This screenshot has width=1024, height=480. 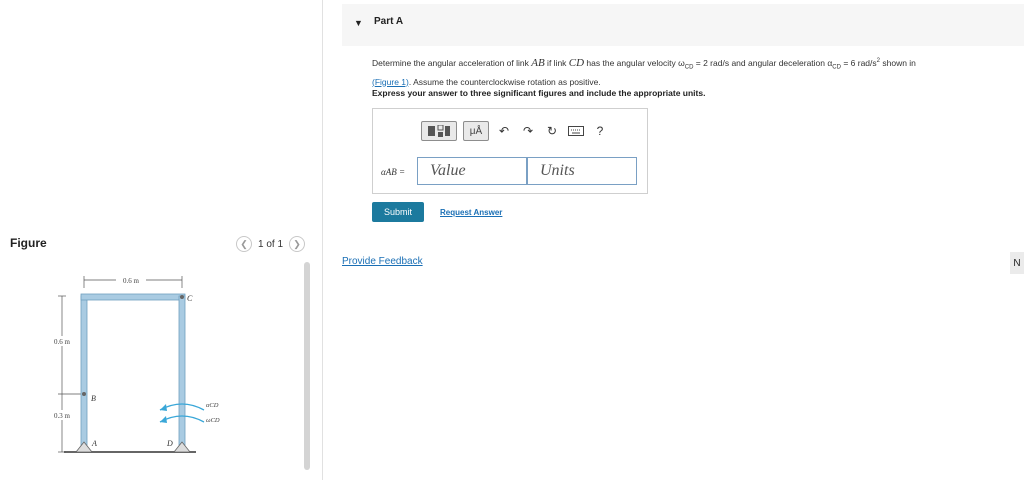 What do you see at coordinates (552, 131) in the screenshot?
I see `reset-icon: ↻` at bounding box center [552, 131].